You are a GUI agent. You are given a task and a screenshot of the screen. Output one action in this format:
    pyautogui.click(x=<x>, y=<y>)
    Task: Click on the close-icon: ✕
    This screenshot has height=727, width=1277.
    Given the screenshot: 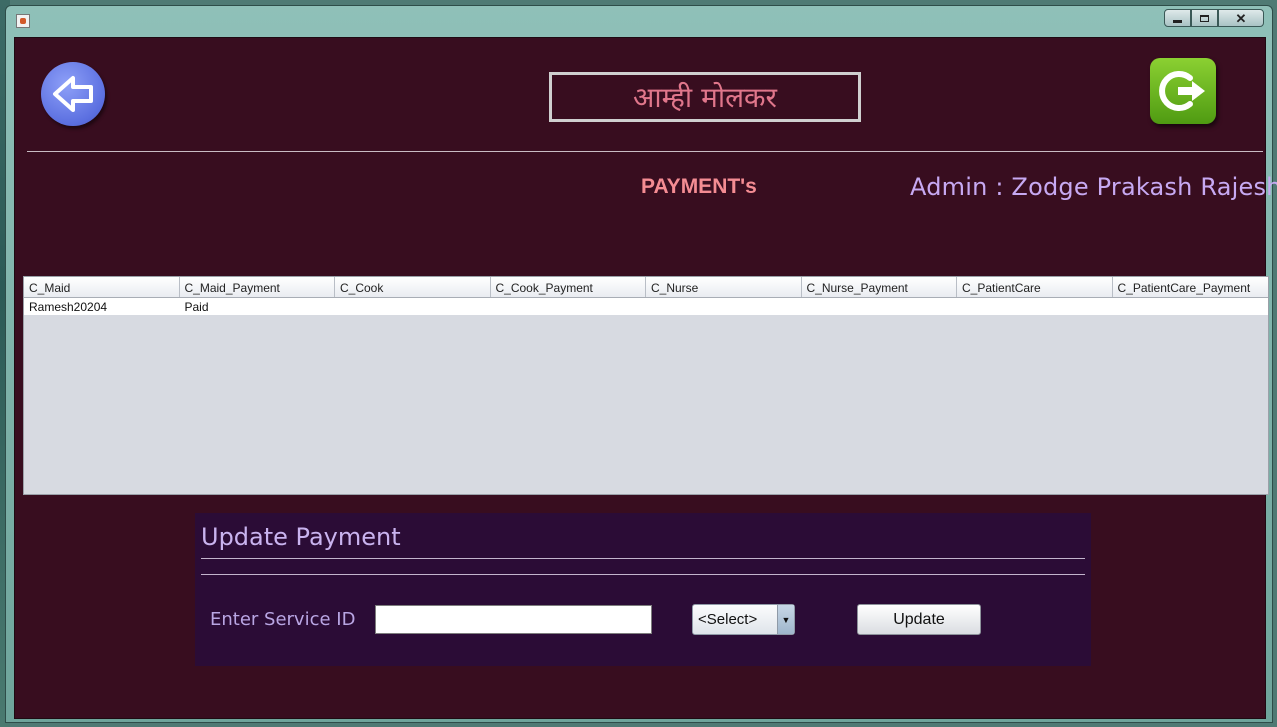 What is the action you would take?
    pyautogui.click(x=1241, y=18)
    